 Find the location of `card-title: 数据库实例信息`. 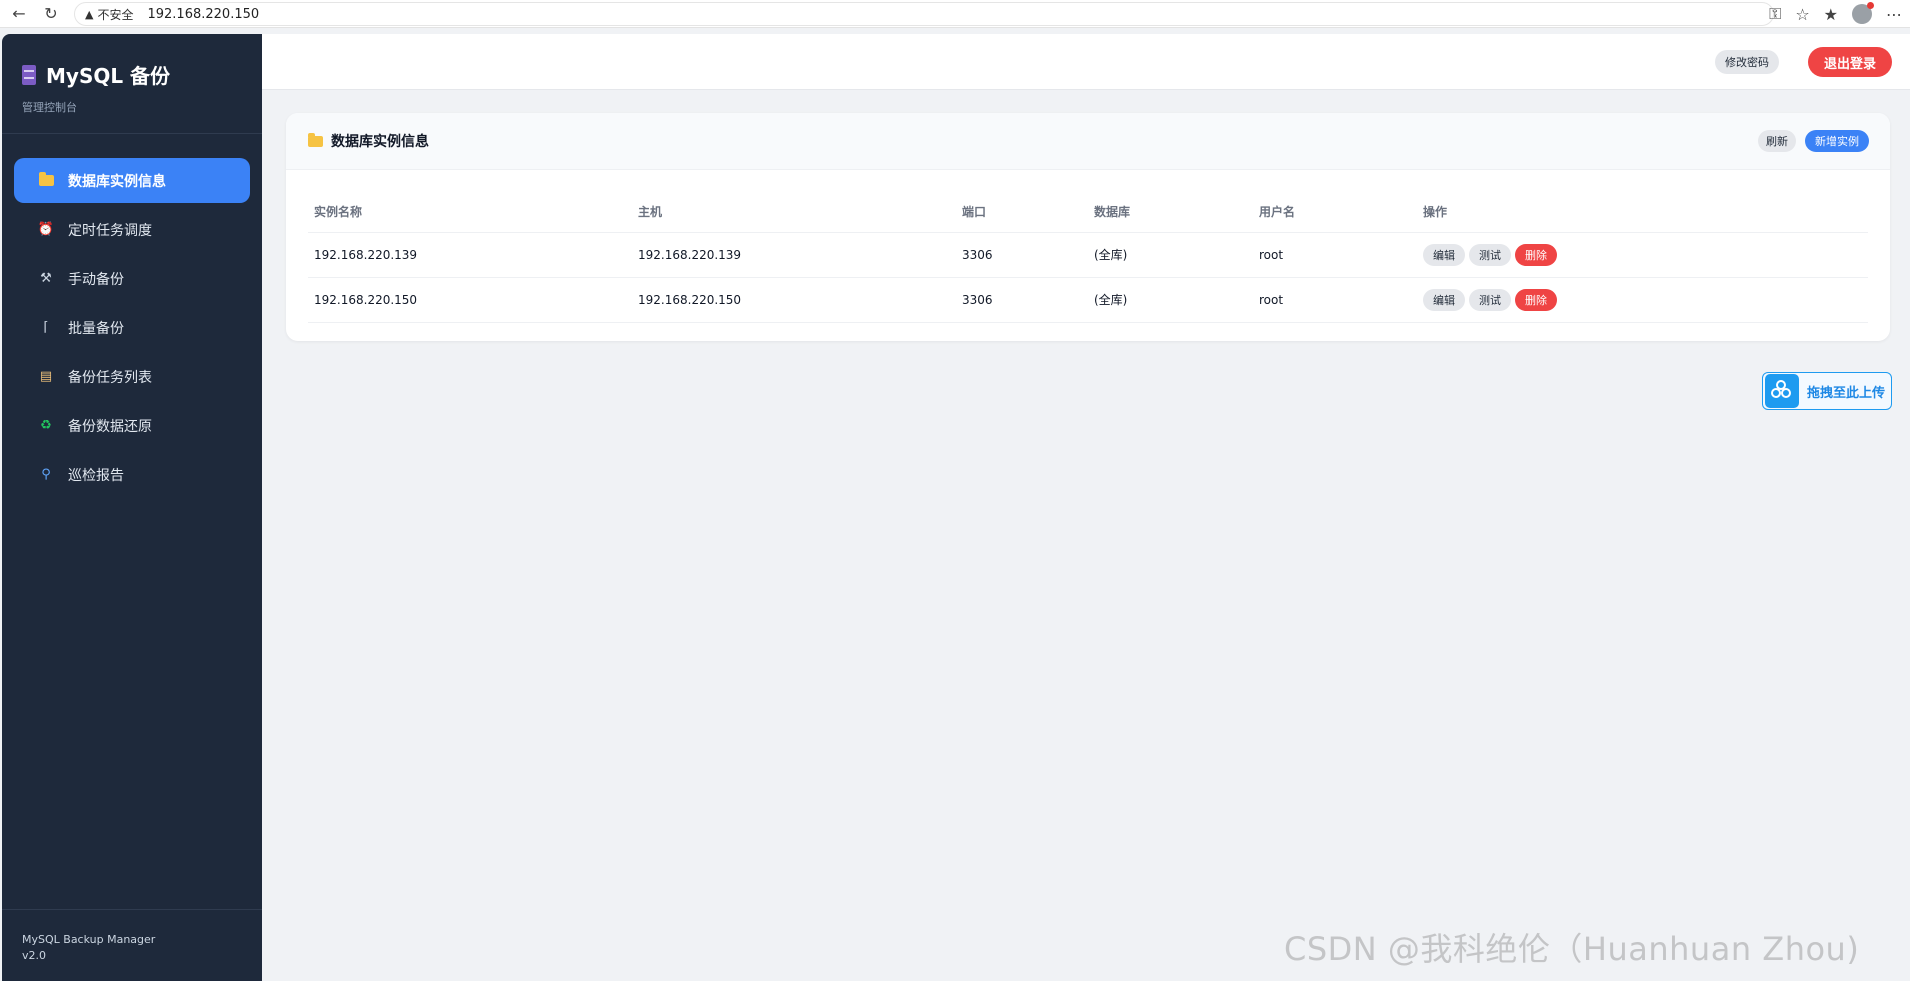

card-title: 数据库实例信息 is located at coordinates (380, 142).